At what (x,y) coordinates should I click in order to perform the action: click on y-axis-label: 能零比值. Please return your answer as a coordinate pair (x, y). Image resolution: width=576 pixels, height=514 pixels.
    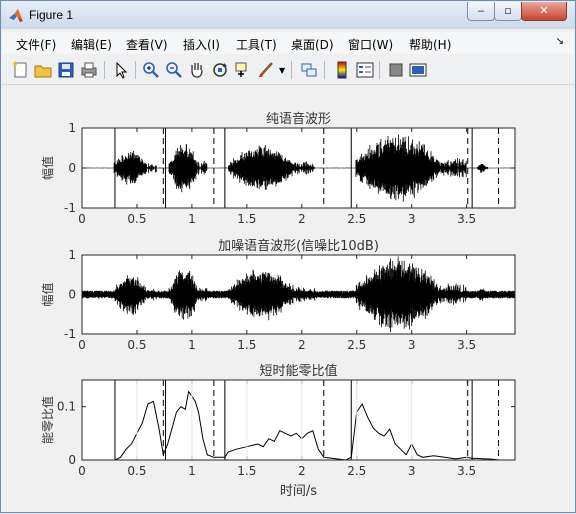
    Looking at the image, I should click on (47, 420).